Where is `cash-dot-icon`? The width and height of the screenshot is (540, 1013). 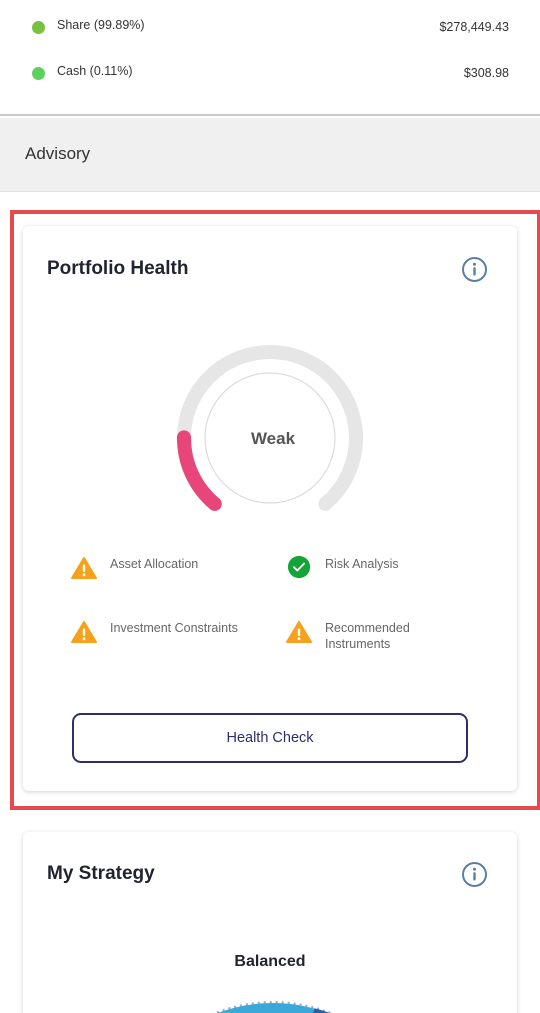 cash-dot-icon is located at coordinates (38, 73).